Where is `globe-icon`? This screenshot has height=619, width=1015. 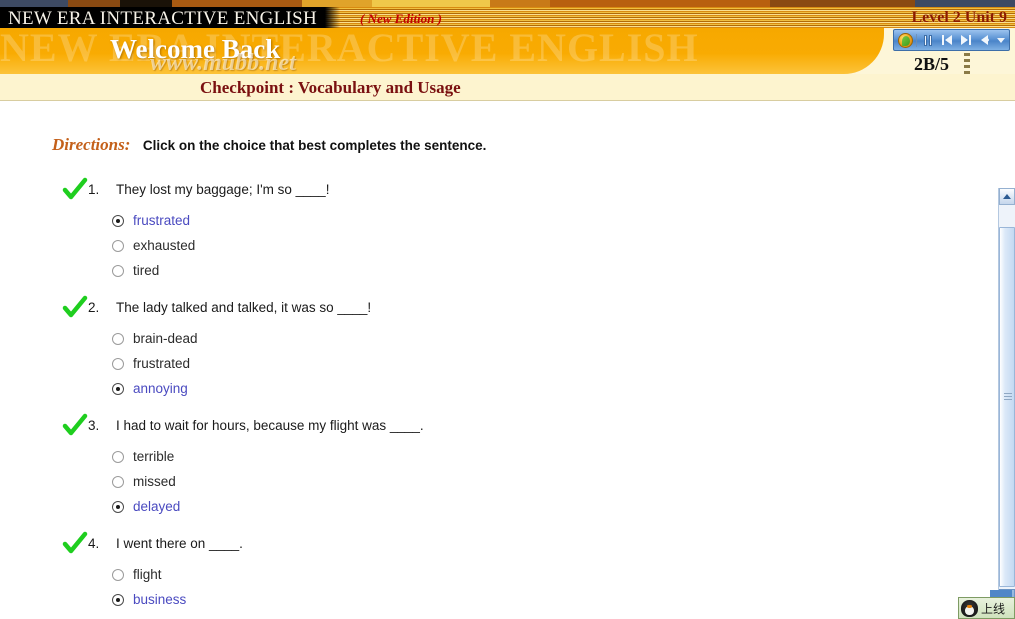
globe-icon is located at coordinates (906, 40).